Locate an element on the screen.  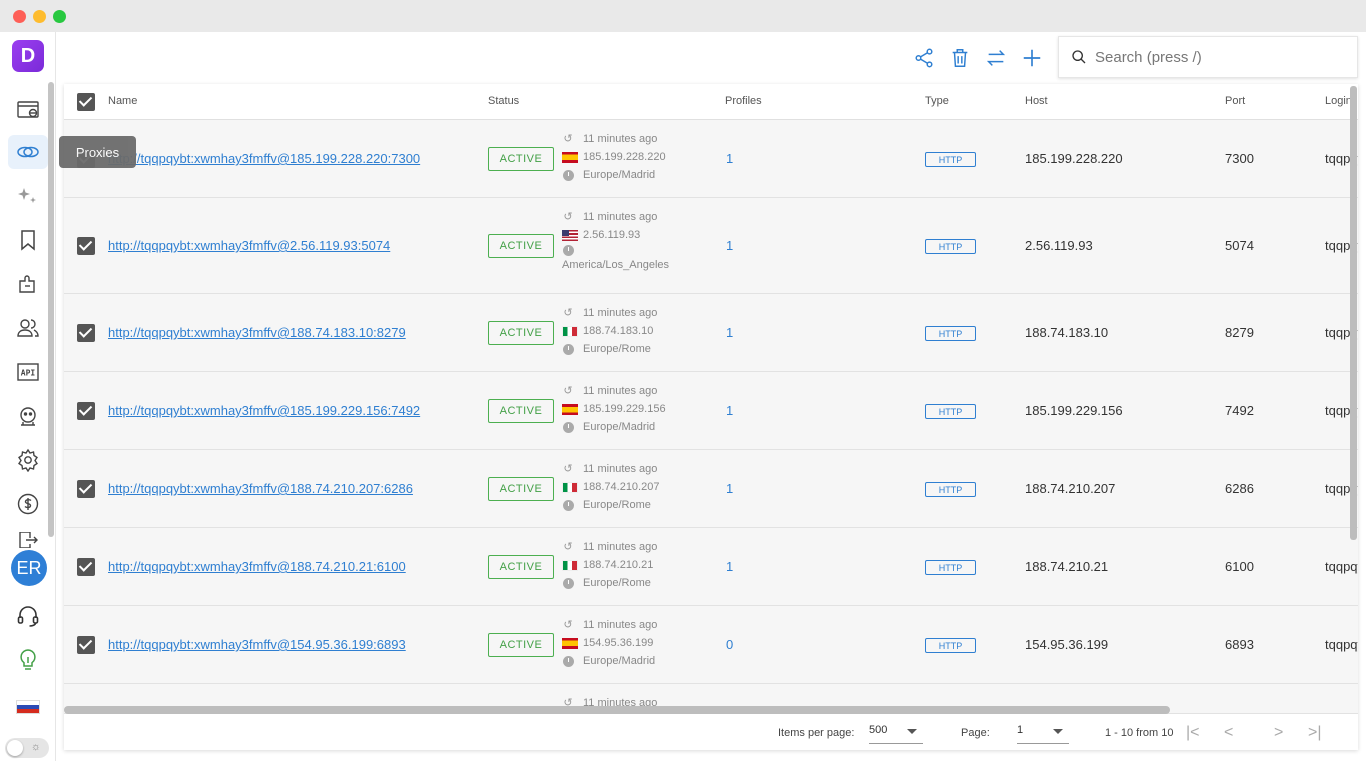
language-flag-icon is located at coordinates (28, 707).